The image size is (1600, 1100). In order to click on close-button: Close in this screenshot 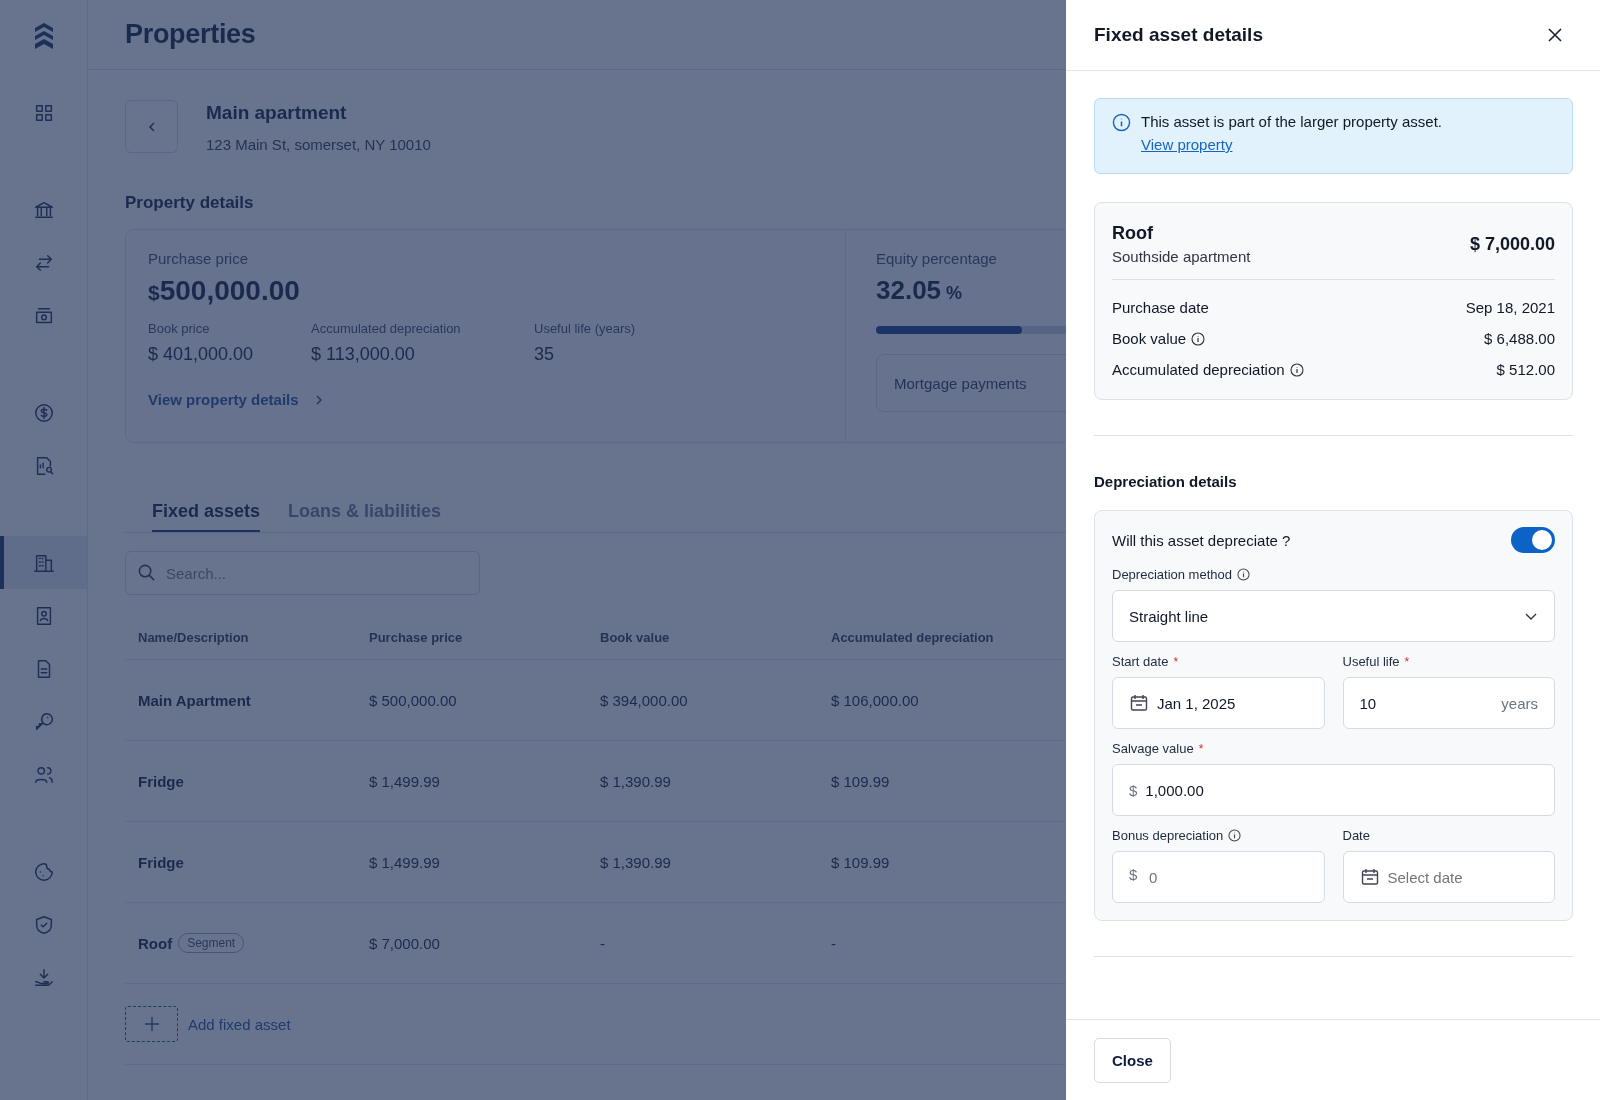, I will do `click(1132, 1060)`.